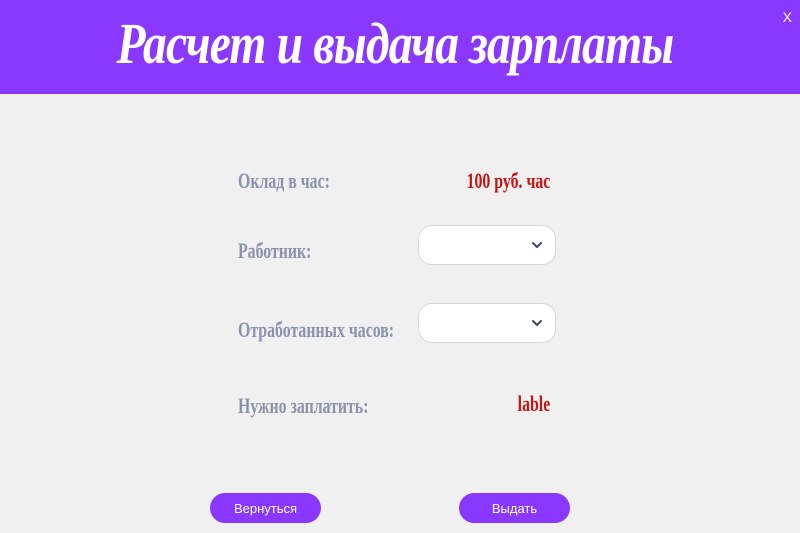  What do you see at coordinates (265, 508) in the screenshot?
I see `back-button: Вернуться` at bounding box center [265, 508].